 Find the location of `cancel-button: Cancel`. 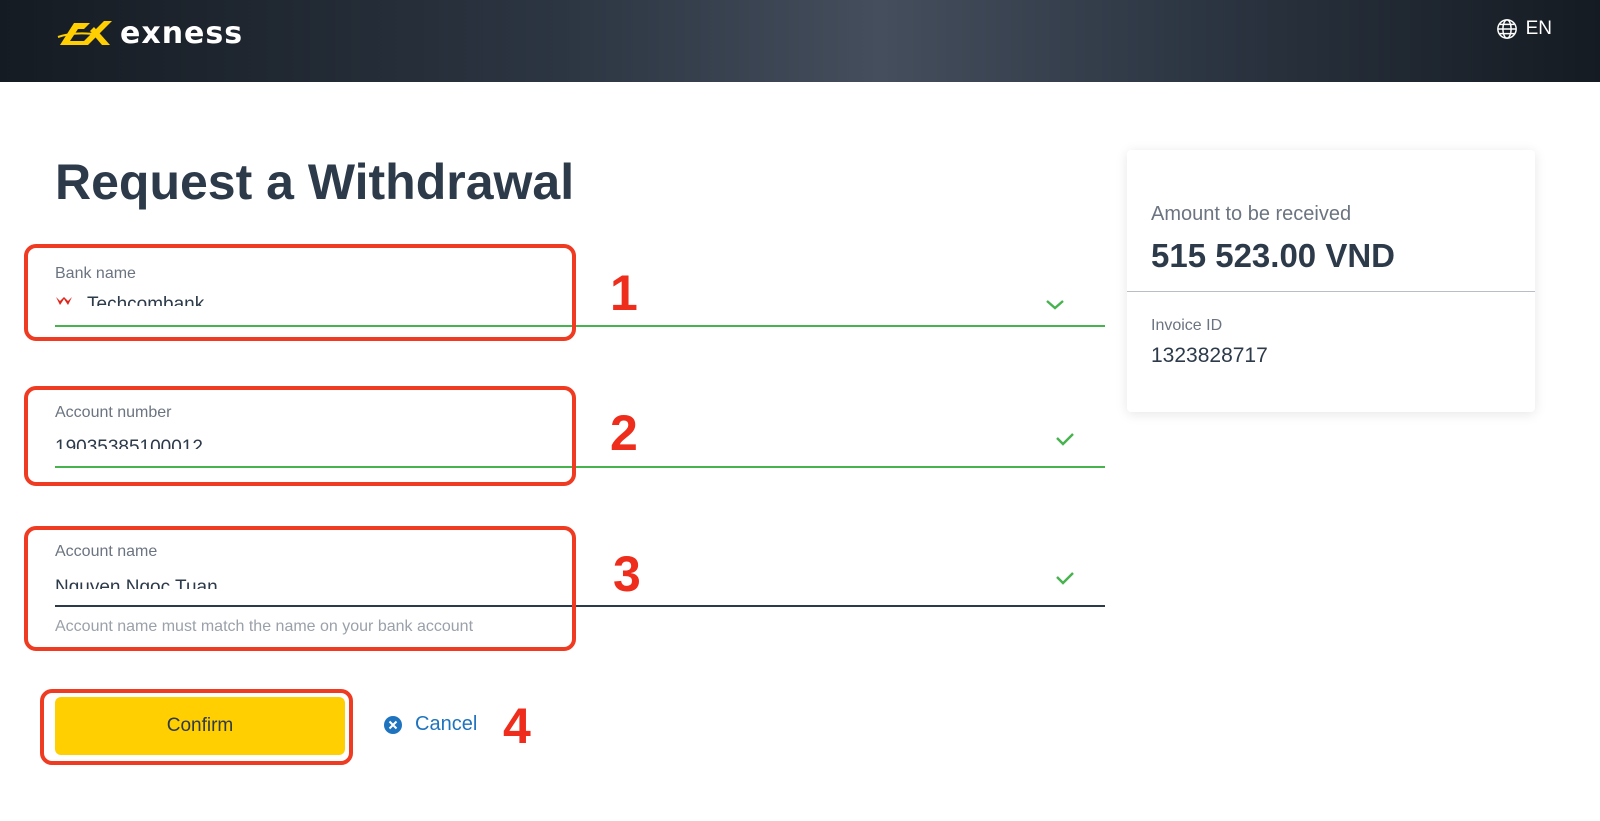

cancel-button: Cancel is located at coordinates (430, 724).